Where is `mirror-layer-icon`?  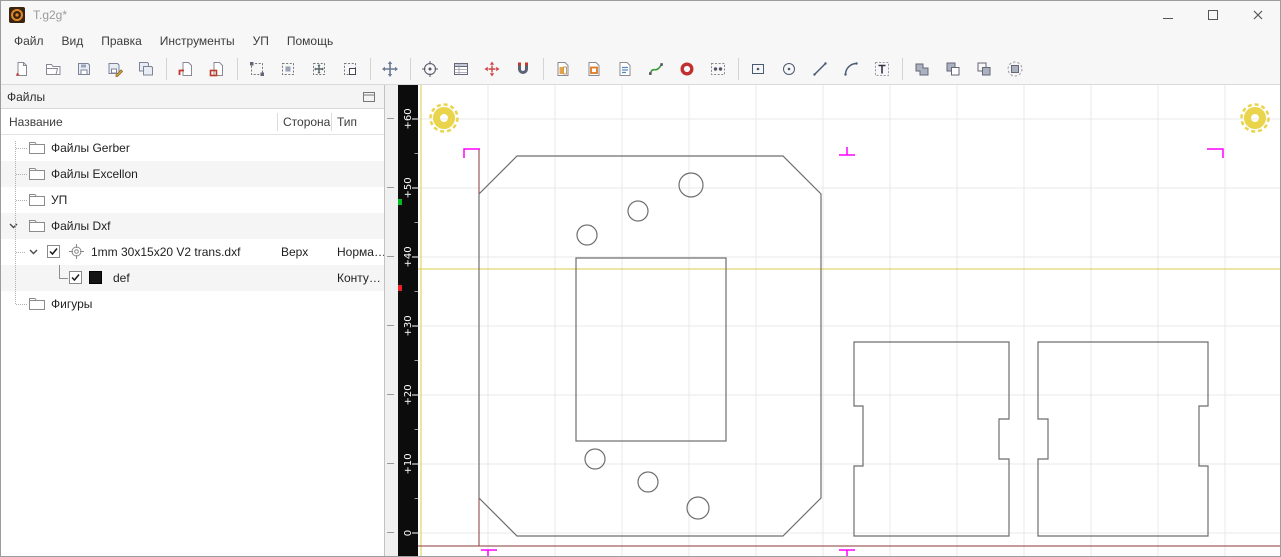 mirror-layer-icon is located at coordinates (563, 68).